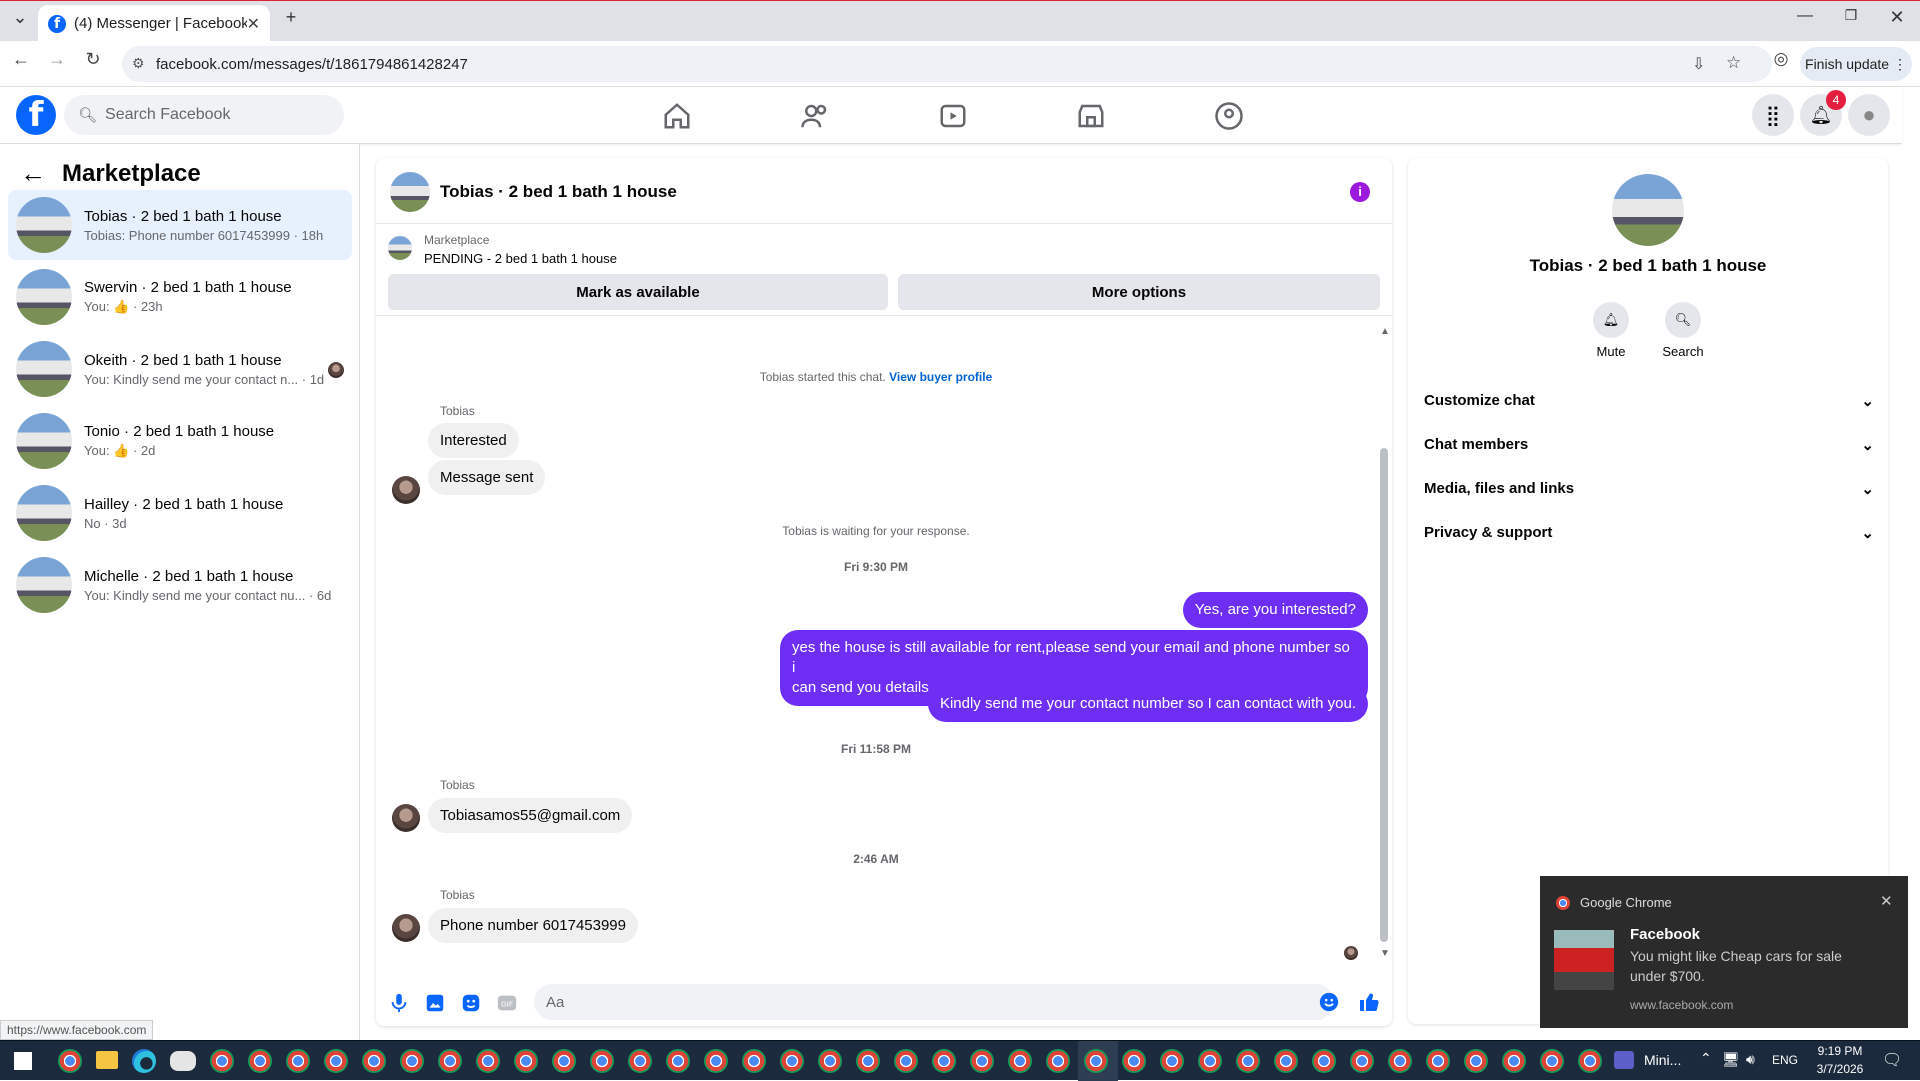  I want to click on sticker-icon, so click(471, 1003).